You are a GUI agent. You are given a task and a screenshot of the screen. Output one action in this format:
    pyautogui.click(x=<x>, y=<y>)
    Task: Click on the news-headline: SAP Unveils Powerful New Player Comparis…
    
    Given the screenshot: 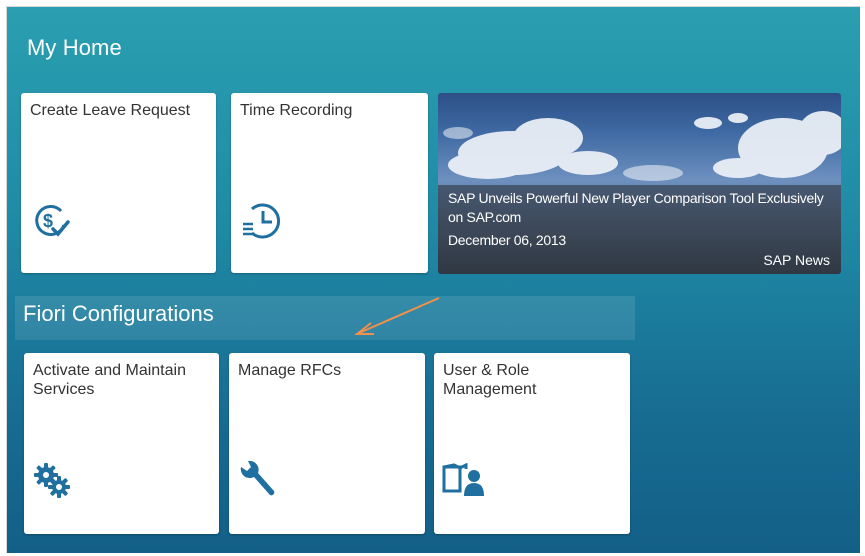 What is the action you would take?
    pyautogui.click(x=636, y=207)
    